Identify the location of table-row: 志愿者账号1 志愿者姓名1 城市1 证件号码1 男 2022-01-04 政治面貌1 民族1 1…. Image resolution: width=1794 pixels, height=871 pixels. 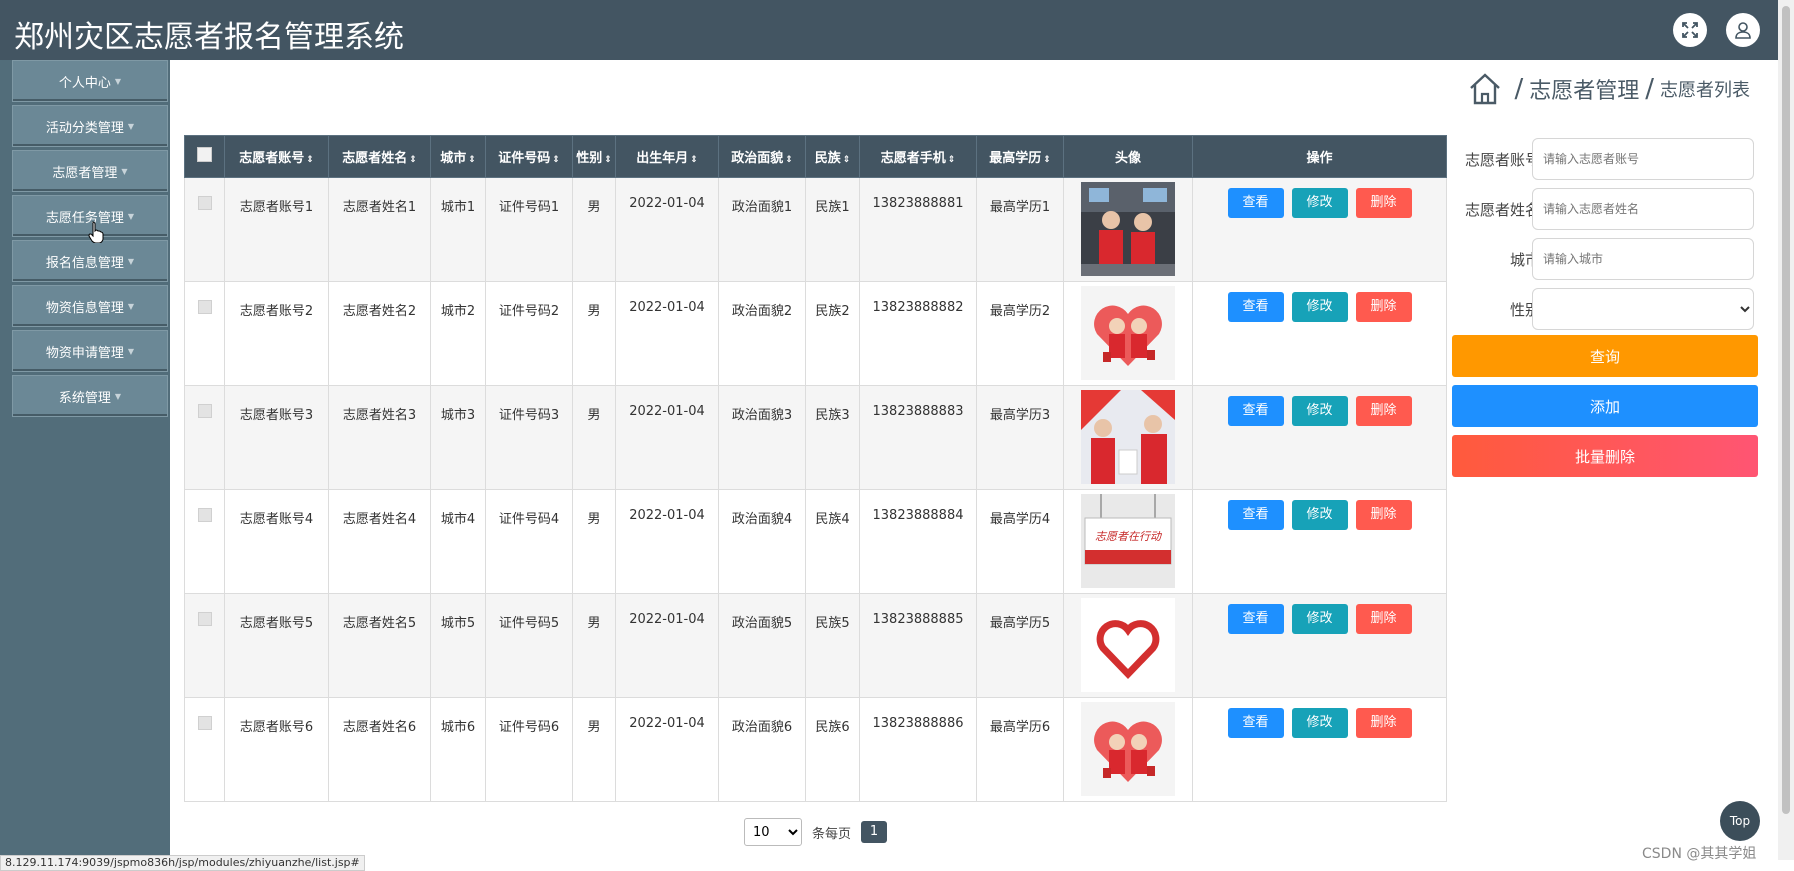
(815, 229).